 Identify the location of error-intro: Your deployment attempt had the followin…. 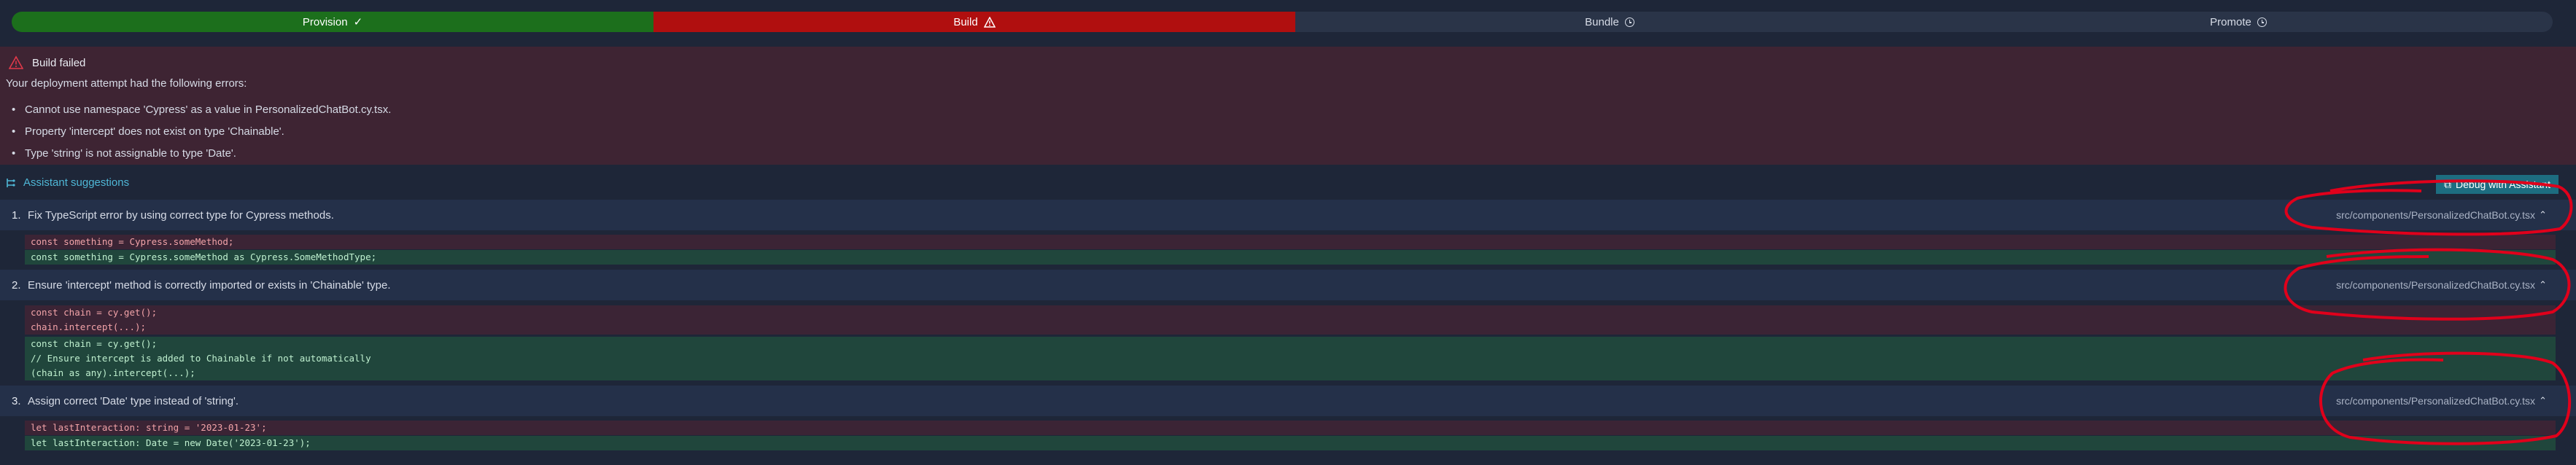
(127, 83).